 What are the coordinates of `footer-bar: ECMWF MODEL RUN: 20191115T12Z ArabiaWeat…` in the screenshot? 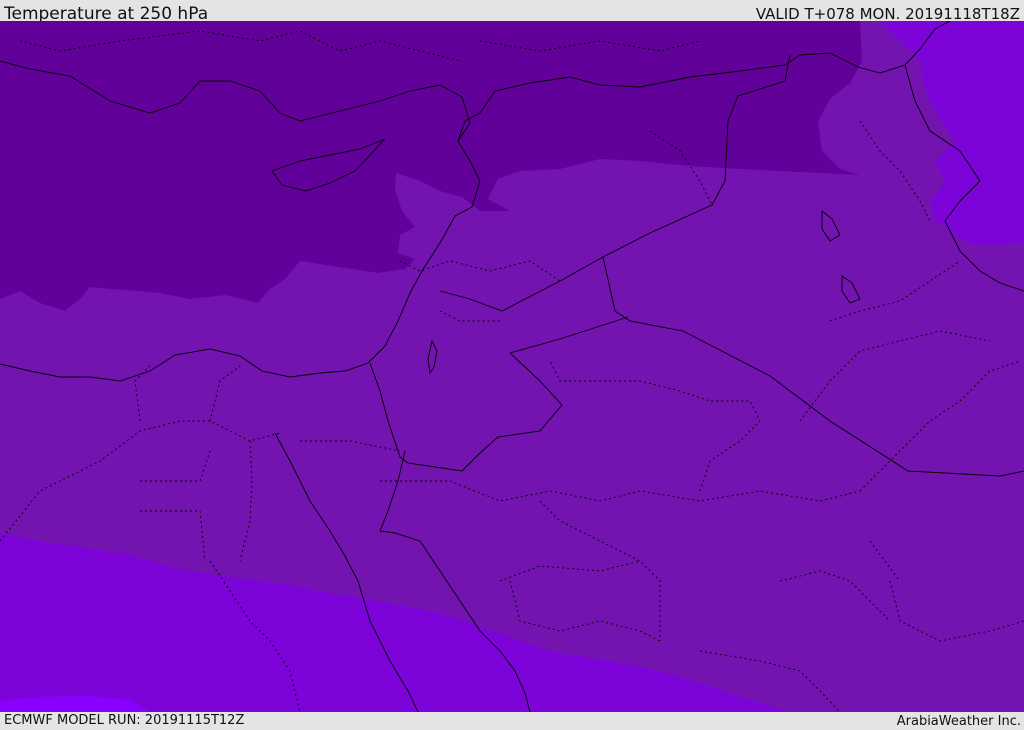 It's located at (512, 720).